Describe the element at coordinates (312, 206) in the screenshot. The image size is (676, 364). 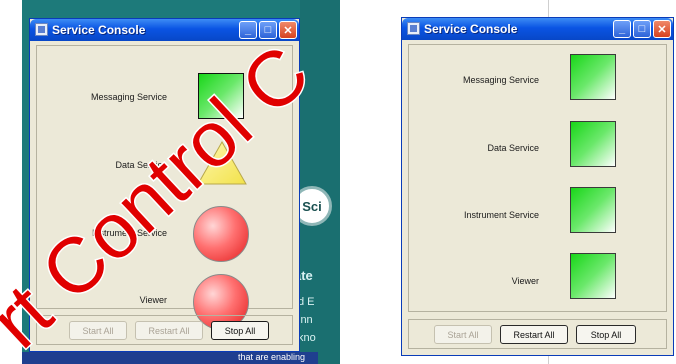
I see `badge-text: Sci` at that location.